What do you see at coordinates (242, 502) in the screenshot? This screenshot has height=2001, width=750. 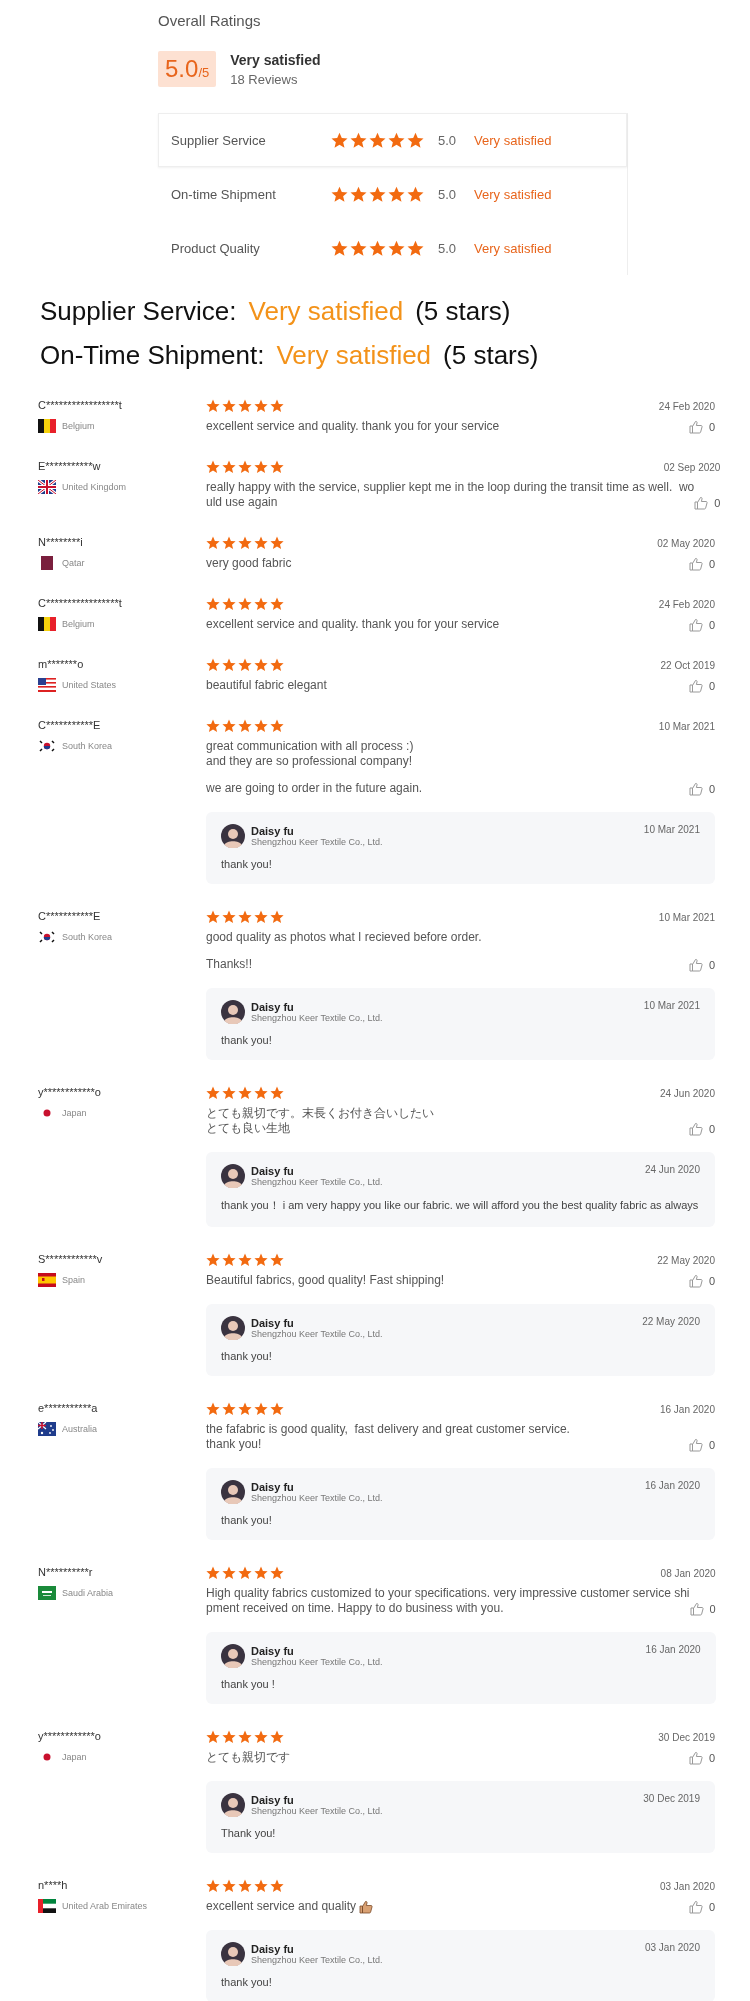 I see `review-text: uld use again` at bounding box center [242, 502].